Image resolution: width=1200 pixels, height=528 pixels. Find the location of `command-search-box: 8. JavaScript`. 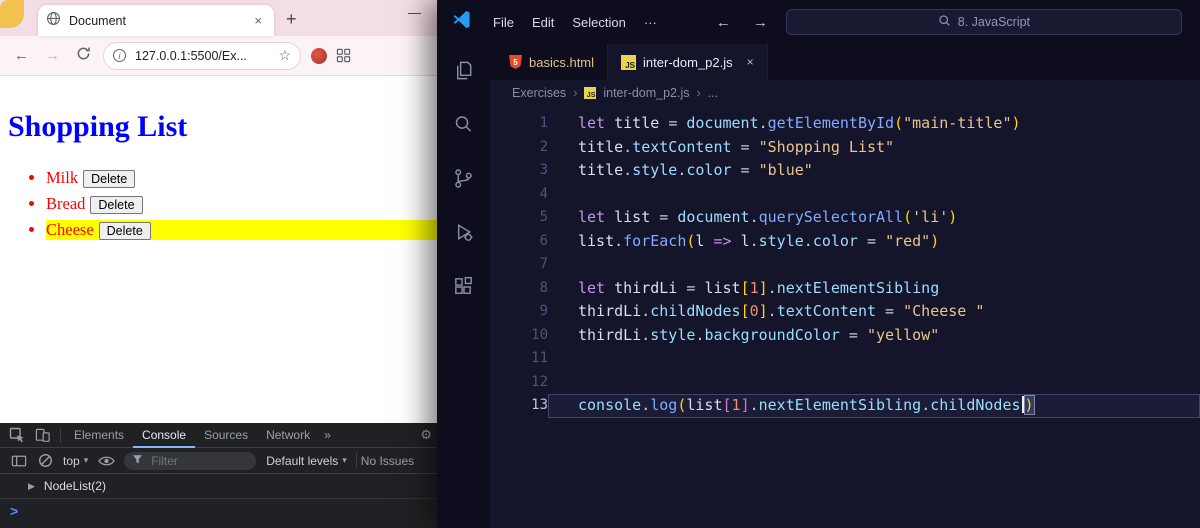

command-search-box: 8. JavaScript is located at coordinates (983, 22).